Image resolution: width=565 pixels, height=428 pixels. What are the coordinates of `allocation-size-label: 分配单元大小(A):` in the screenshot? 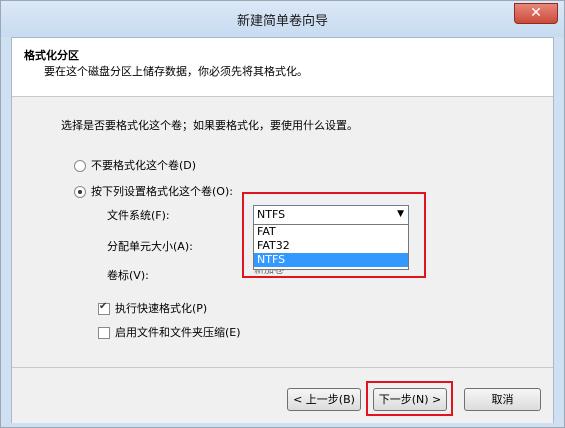 It's located at (150, 246).